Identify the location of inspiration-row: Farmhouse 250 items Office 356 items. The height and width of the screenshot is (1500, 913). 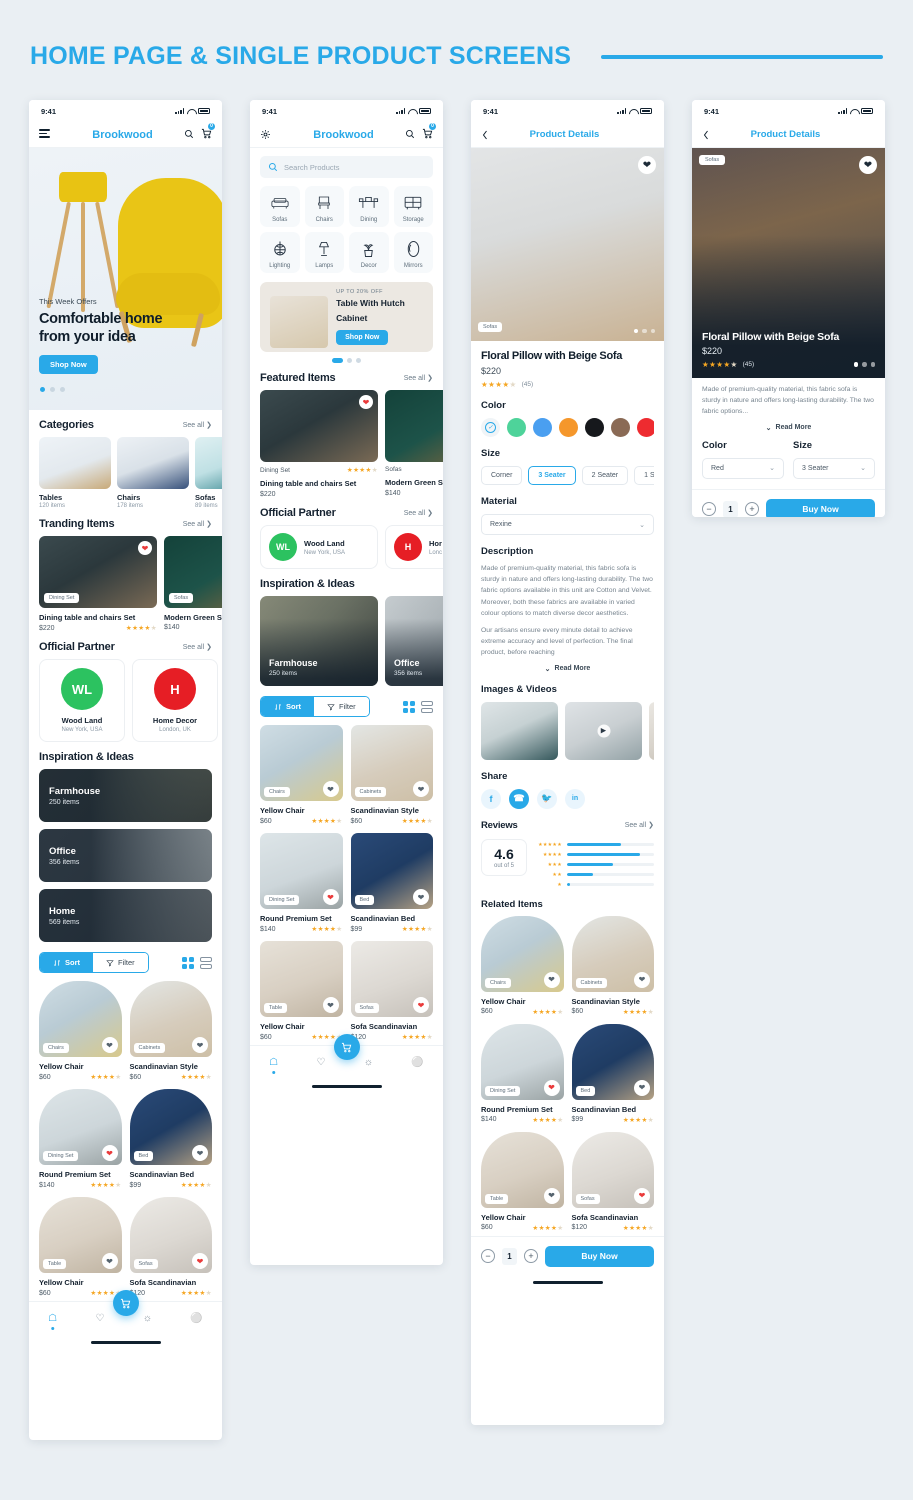
(346, 641).